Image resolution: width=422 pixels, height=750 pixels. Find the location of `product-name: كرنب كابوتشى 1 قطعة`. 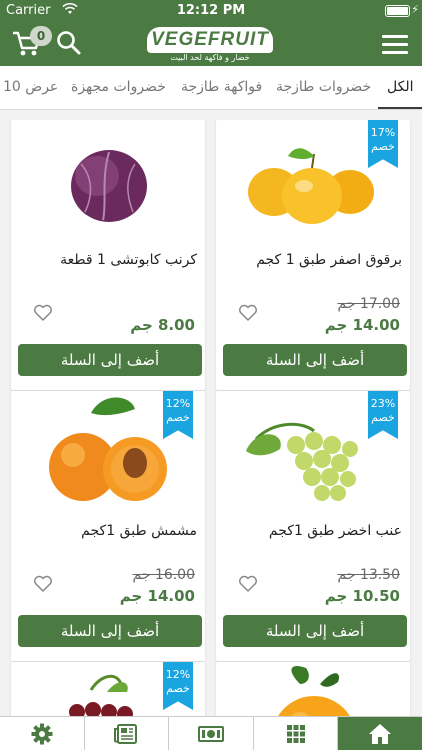

product-name: كرنب كابوتشى 1 قطعة is located at coordinates (128, 260).